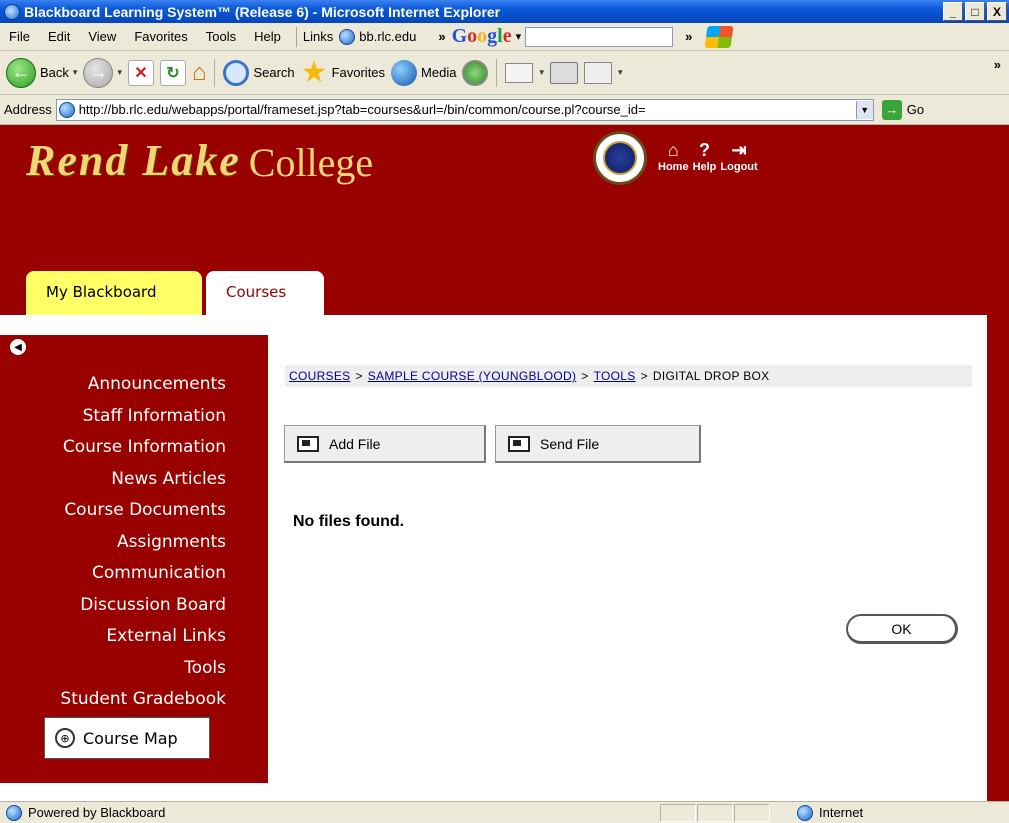 Image resolution: width=1009 pixels, height=823 pixels. What do you see at coordinates (975, 11) in the screenshot?
I see `maximize-button: □` at bounding box center [975, 11].